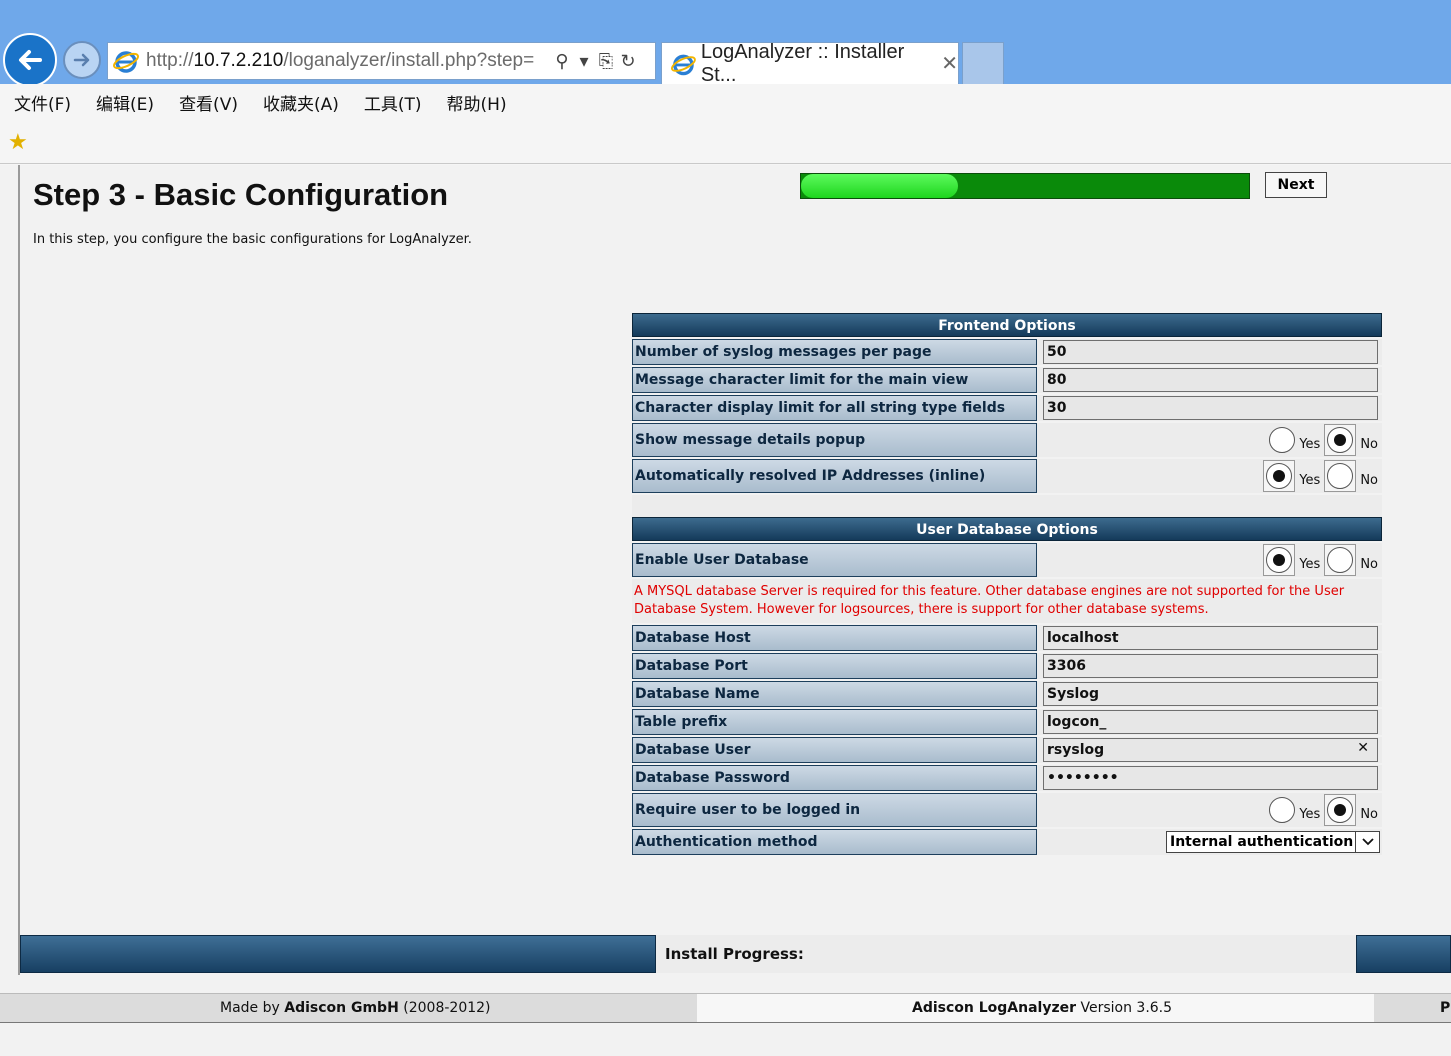  I want to click on progress-track, so click(1025, 186).